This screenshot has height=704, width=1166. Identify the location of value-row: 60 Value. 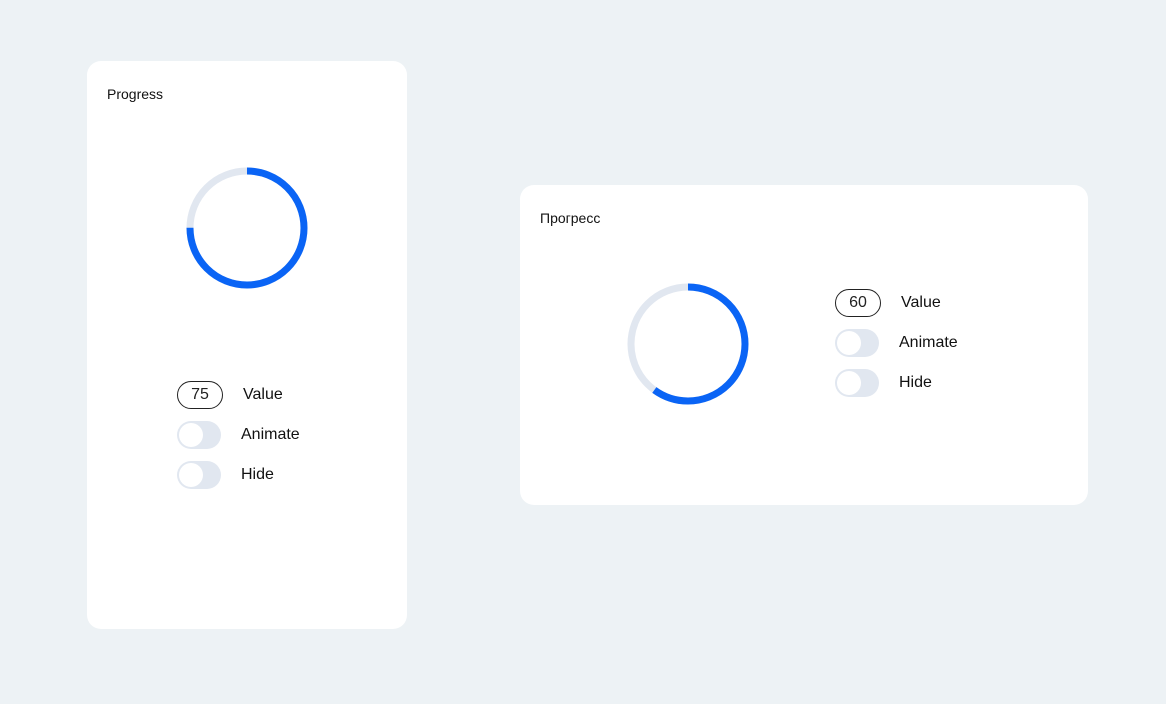
(910, 303).